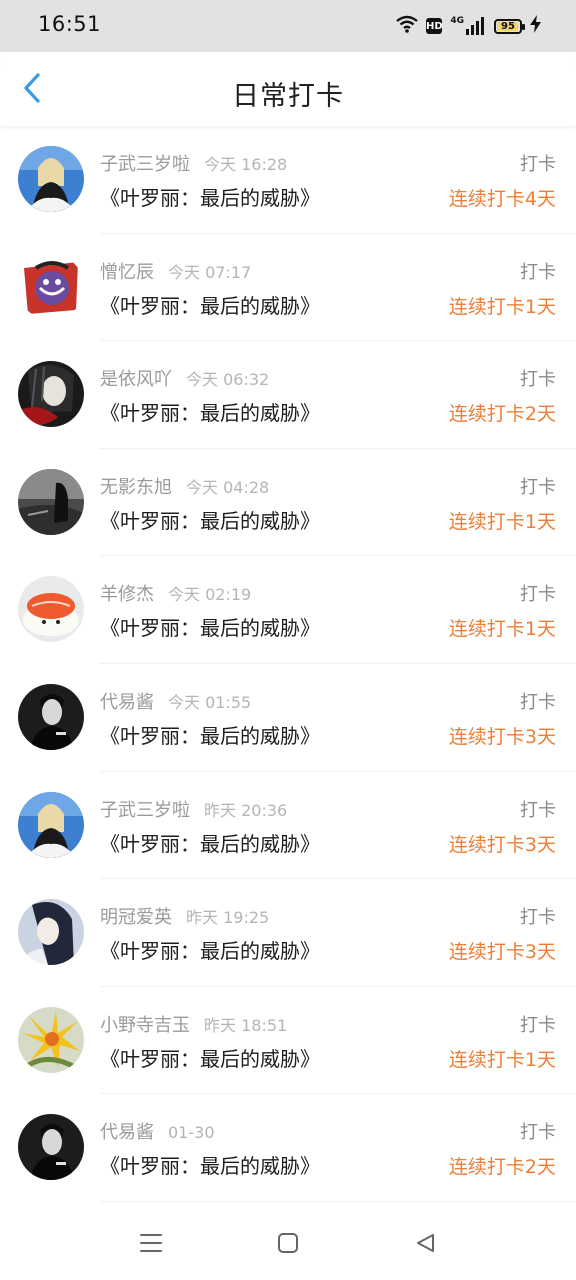 The width and height of the screenshot is (576, 1280). What do you see at coordinates (288, 503) in the screenshot?
I see `list-item: 无影东旭 今天 04:28 《叶罗丽：最后的威胁》 打卡 连续打卡1天` at bounding box center [288, 503].